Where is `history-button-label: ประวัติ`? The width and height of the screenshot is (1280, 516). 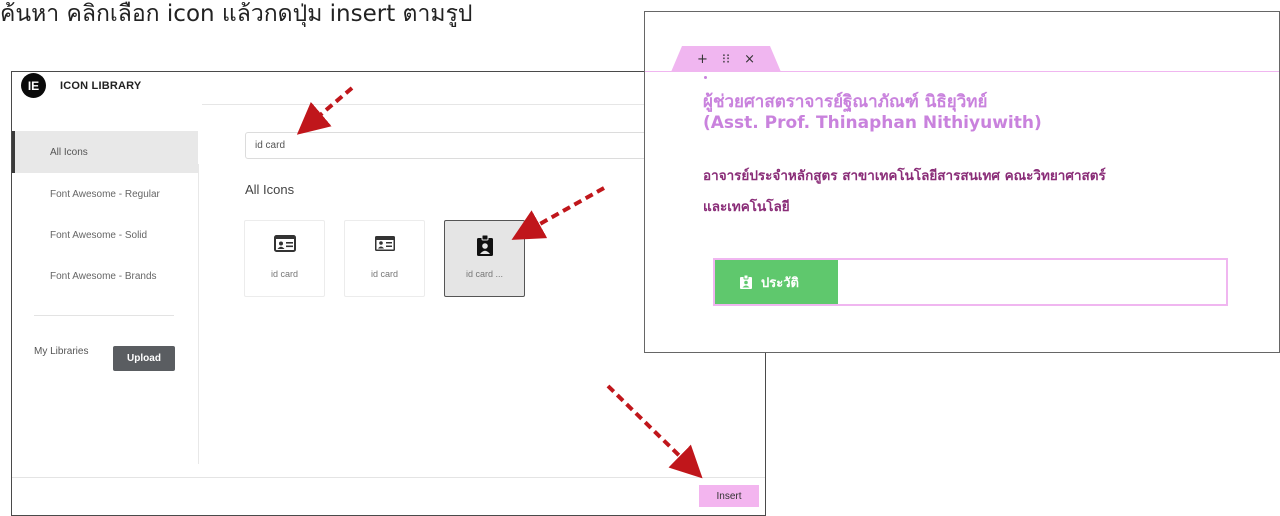
history-button-label: ประวัติ is located at coordinates (780, 283).